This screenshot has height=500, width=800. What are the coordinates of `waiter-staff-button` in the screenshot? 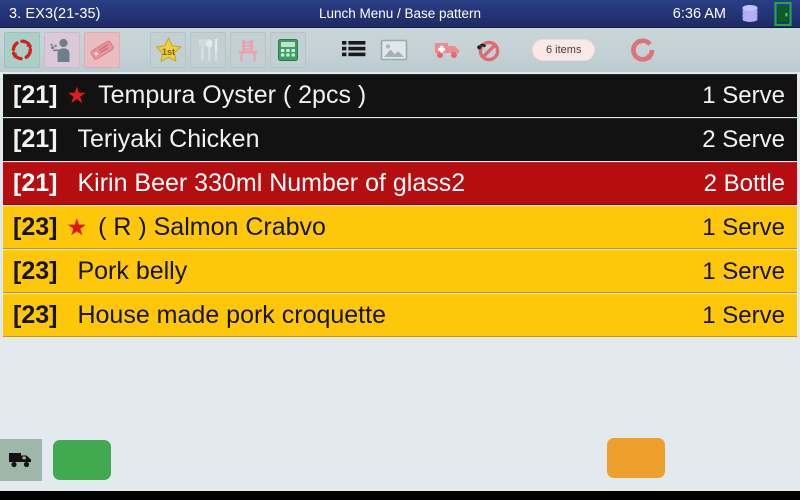 It's located at (62, 50).